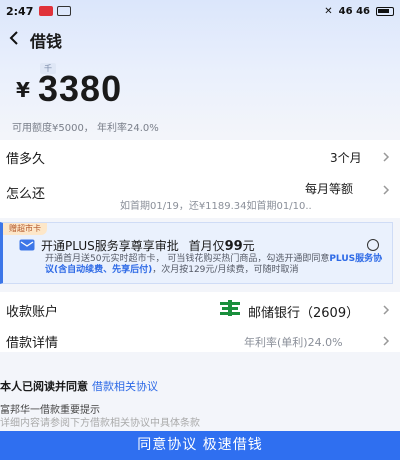 Image resolution: width=400 pixels, height=460 pixels. Describe the element at coordinates (346, 157) in the screenshot. I see `borrow-term-value: 3个月` at that location.